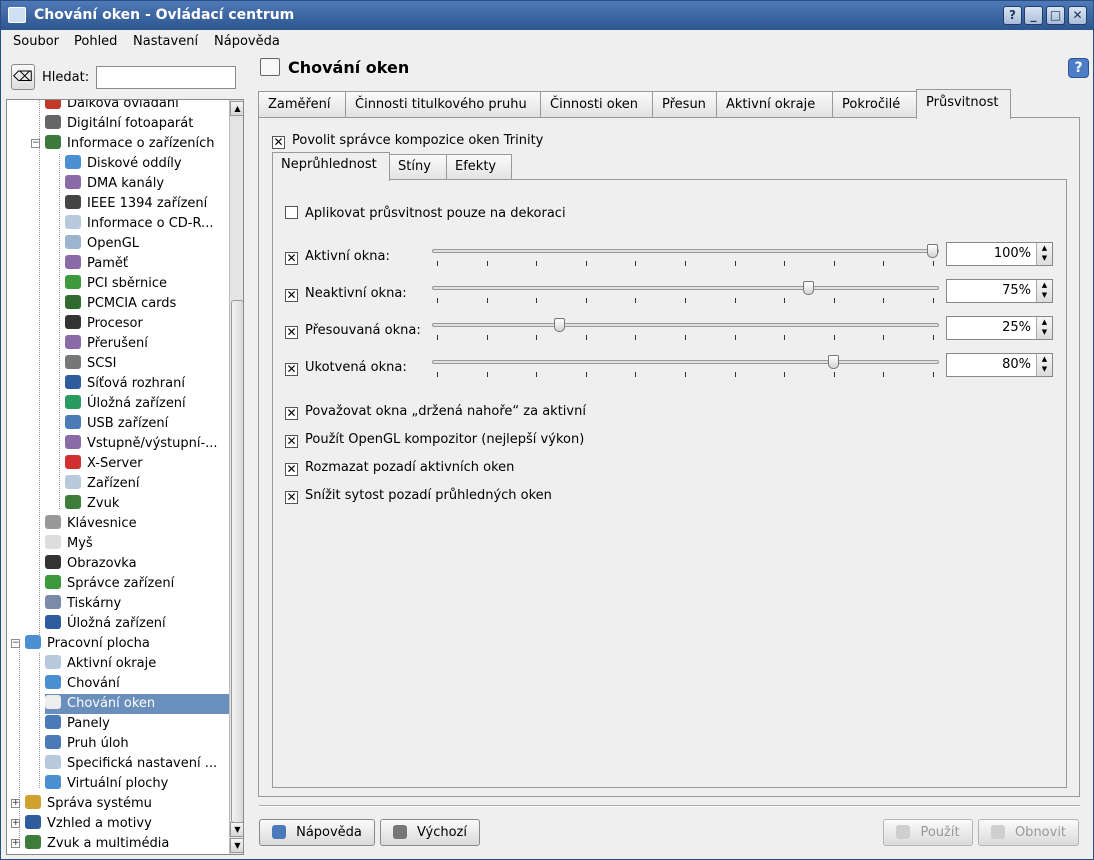 The height and width of the screenshot is (860, 1094). What do you see at coordinates (874, 104) in the screenshot?
I see `tab-5: Pokročilé` at bounding box center [874, 104].